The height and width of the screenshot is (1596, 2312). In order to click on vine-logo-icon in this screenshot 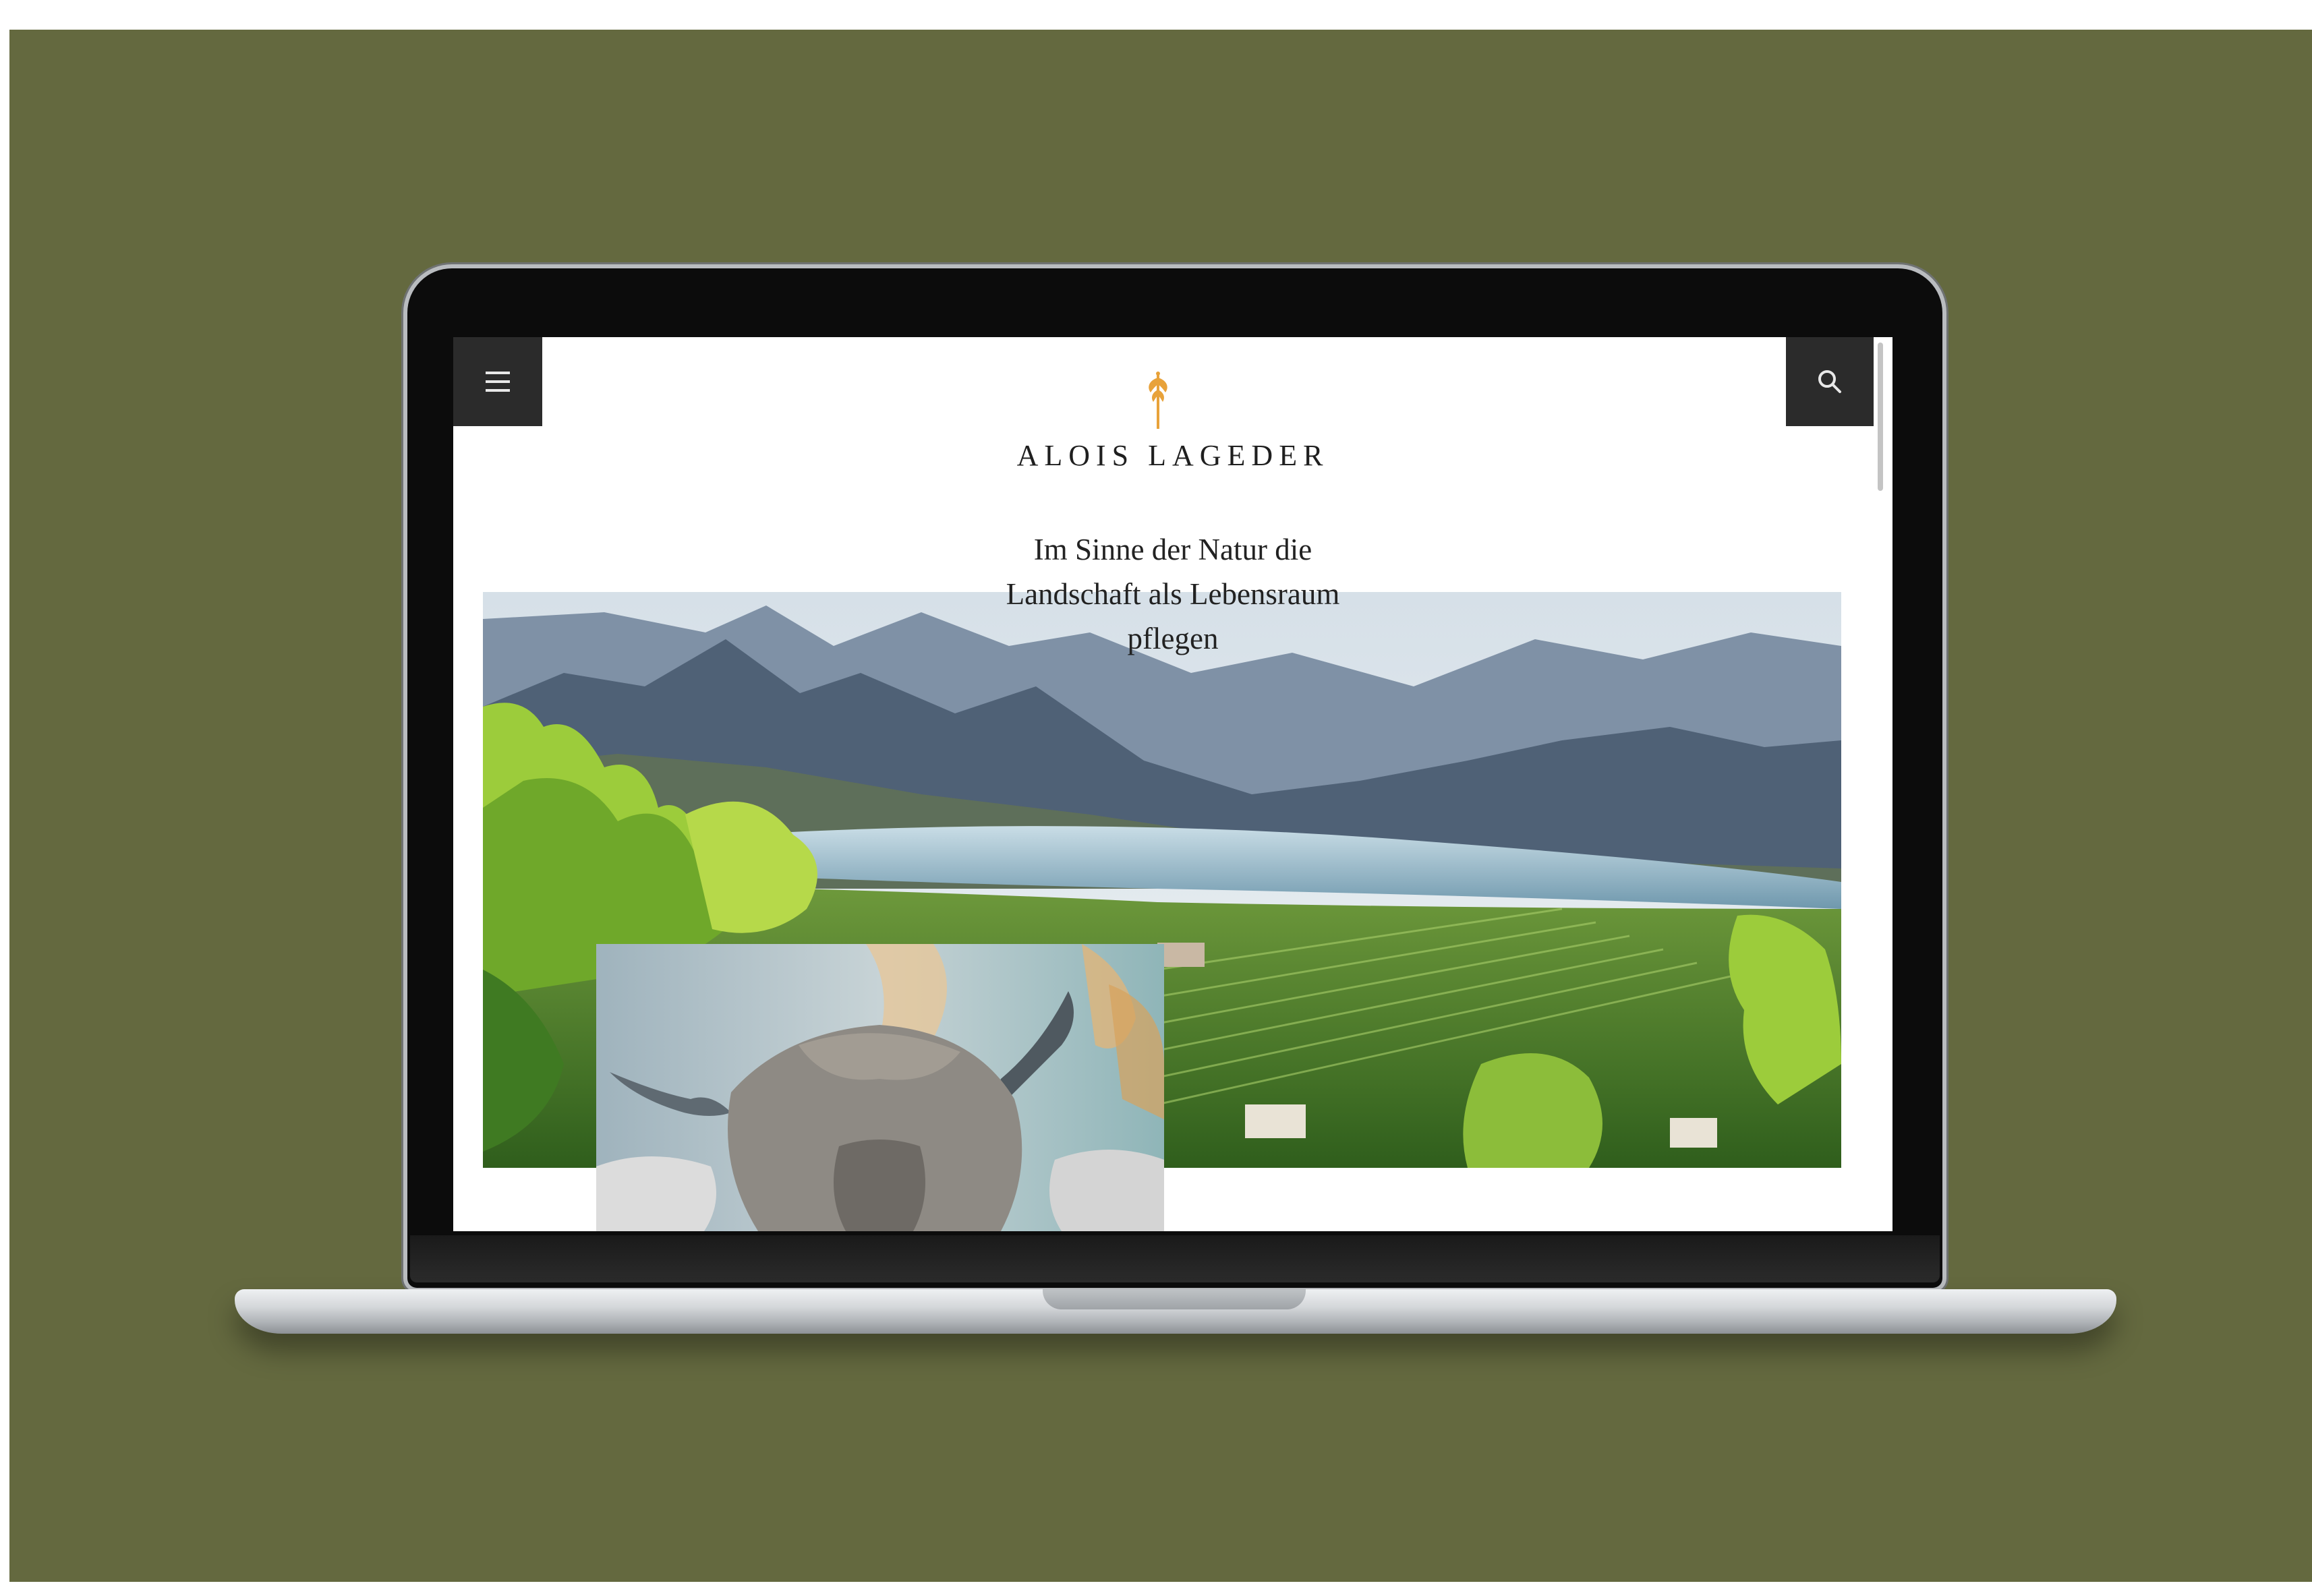, I will do `click(1158, 401)`.